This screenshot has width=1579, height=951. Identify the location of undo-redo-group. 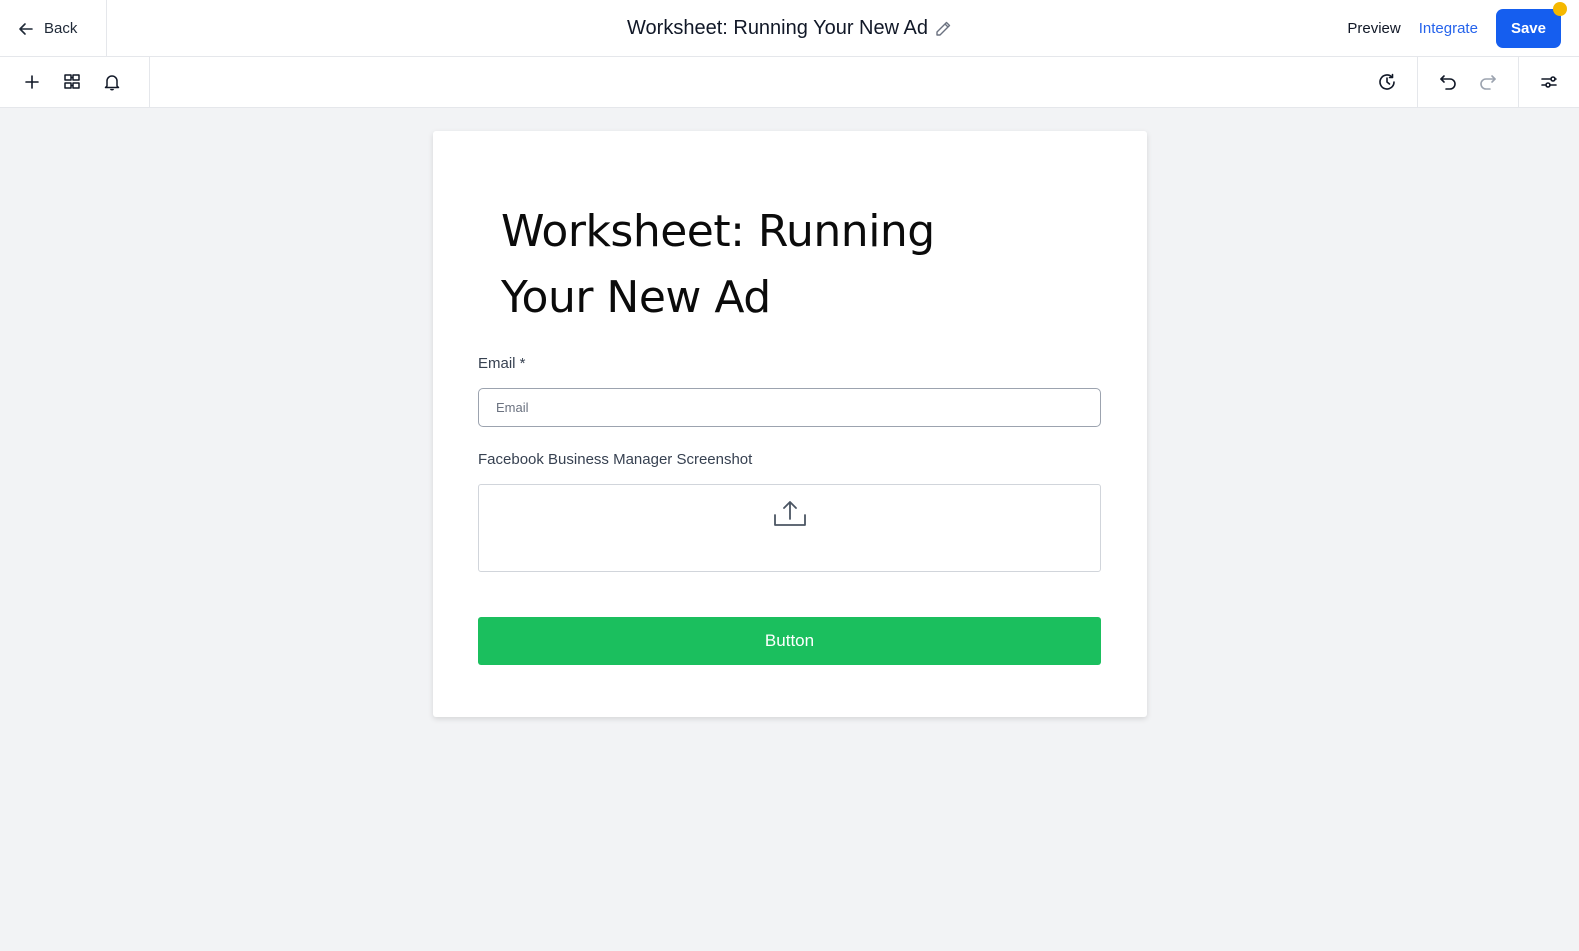
(1467, 82).